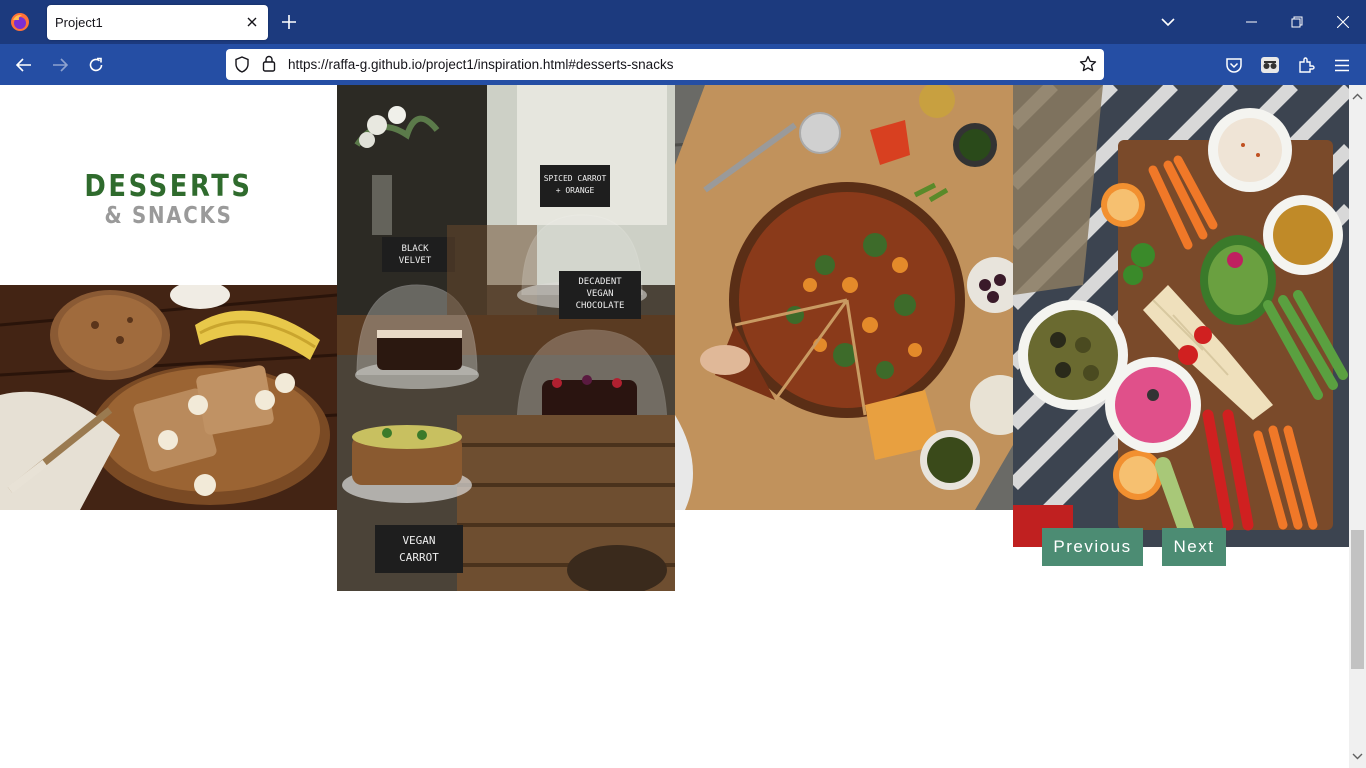  Describe the element at coordinates (1343, 22) in the screenshot. I see `close-window-icon` at that location.